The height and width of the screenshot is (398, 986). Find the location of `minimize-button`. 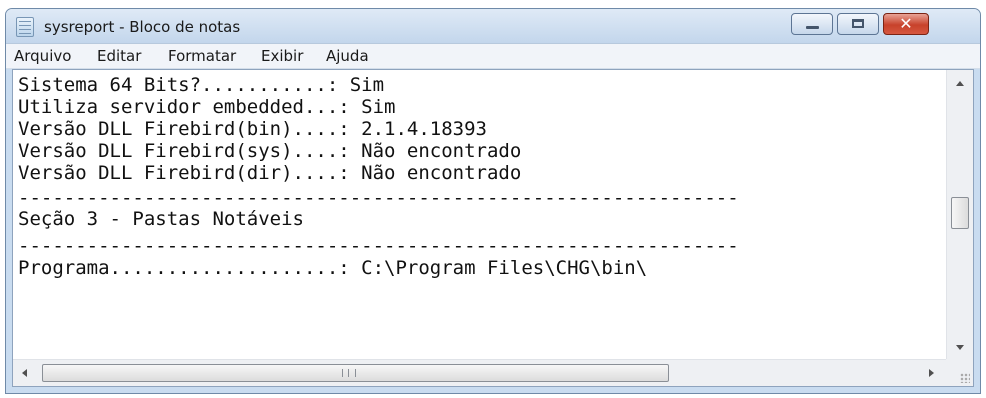

minimize-button is located at coordinates (812, 24).